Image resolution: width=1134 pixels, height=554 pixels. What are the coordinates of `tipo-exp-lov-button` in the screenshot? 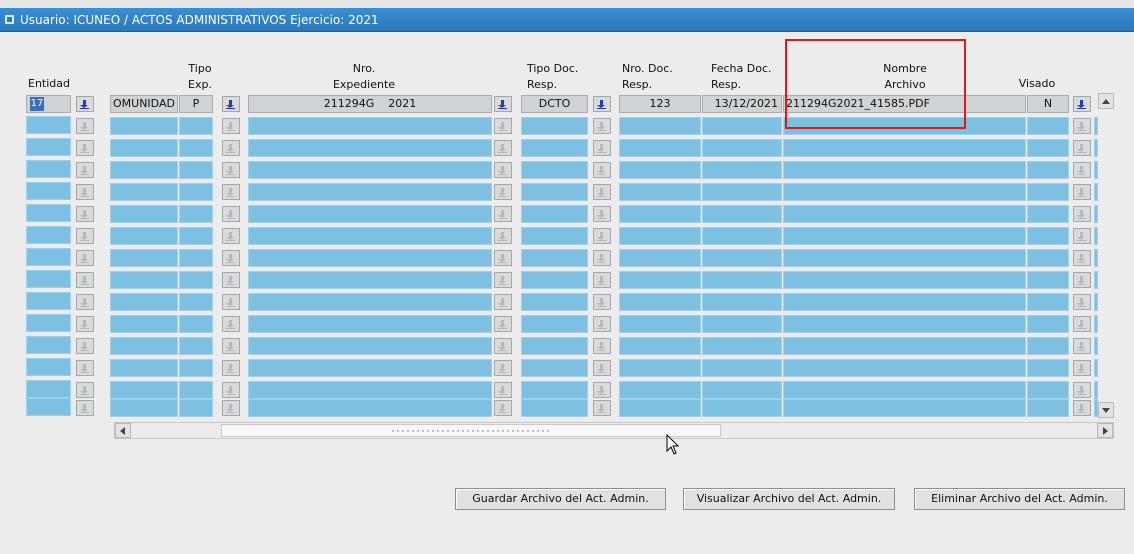 It's located at (231, 104).